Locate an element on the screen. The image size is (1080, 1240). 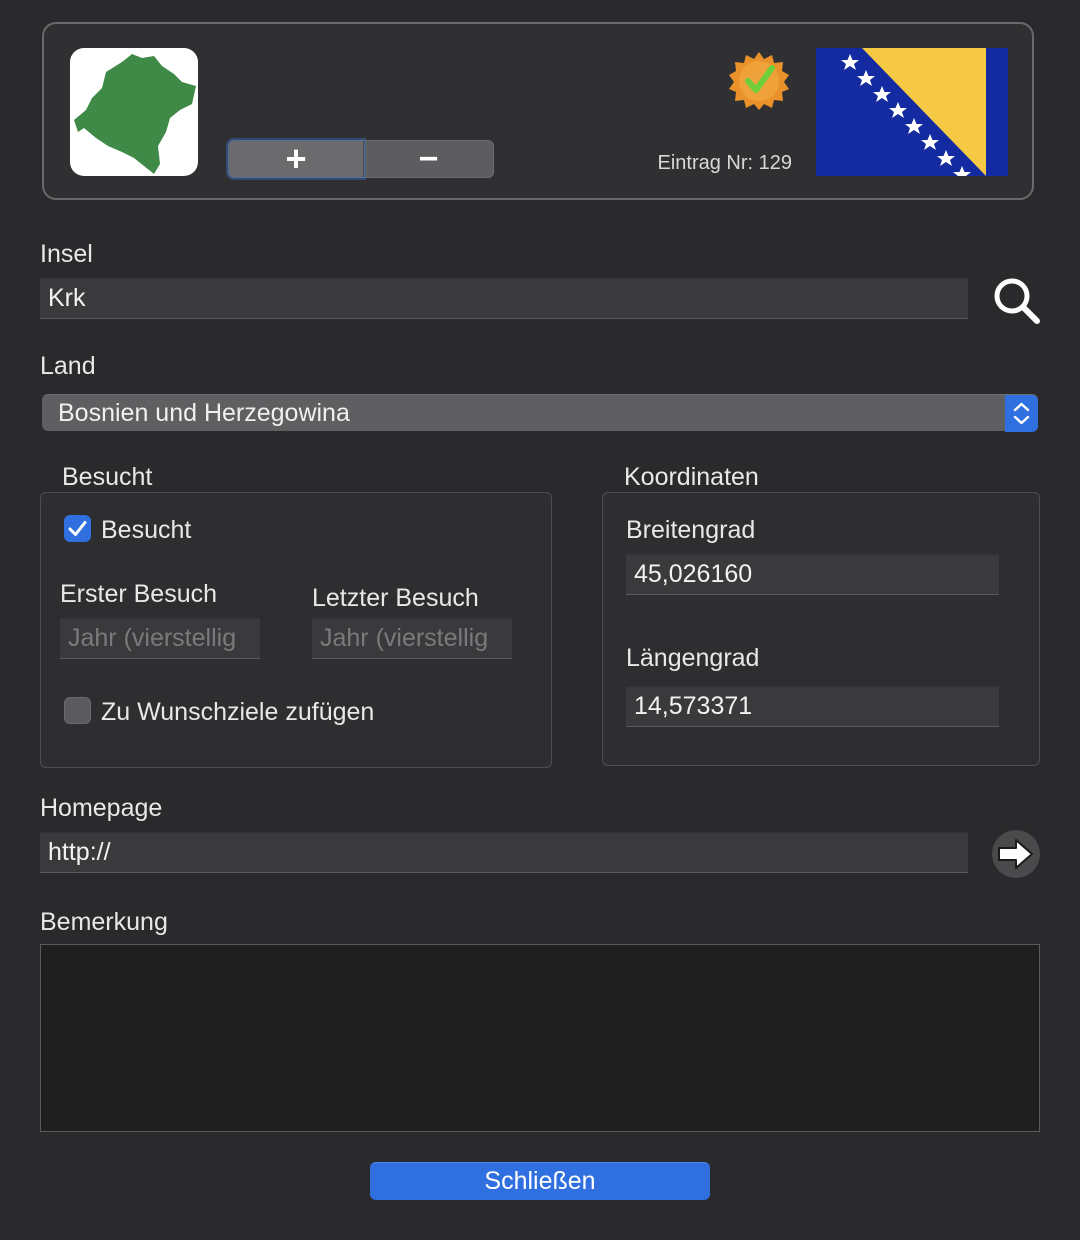
add-remove-segmented-control: + − is located at coordinates (361, 159).